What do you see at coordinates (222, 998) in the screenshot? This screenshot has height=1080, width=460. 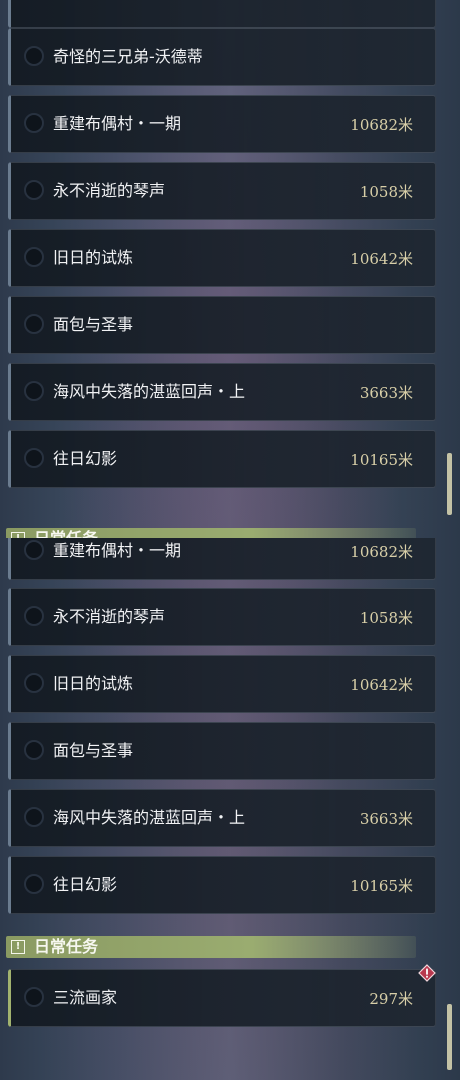 I see `daily-quest-item: 三流画家 297米` at bounding box center [222, 998].